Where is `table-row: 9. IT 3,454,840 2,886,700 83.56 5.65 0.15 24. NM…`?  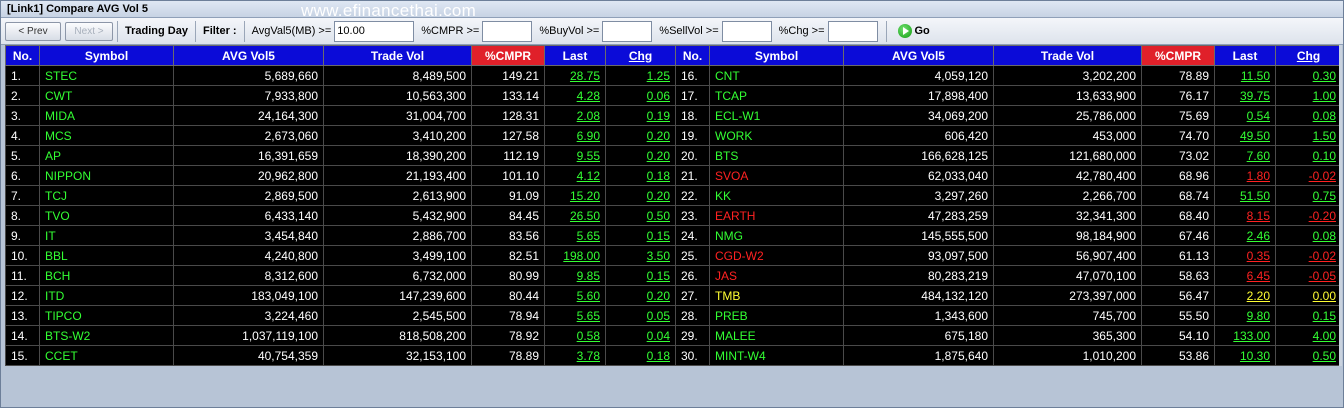 table-row: 9. IT 3,454,840 2,886,700 83.56 5.65 0.15 24. NM… is located at coordinates (673, 235).